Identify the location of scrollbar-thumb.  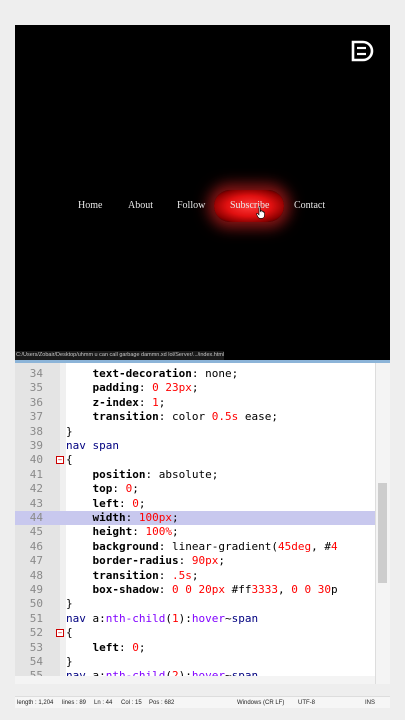
(382, 533).